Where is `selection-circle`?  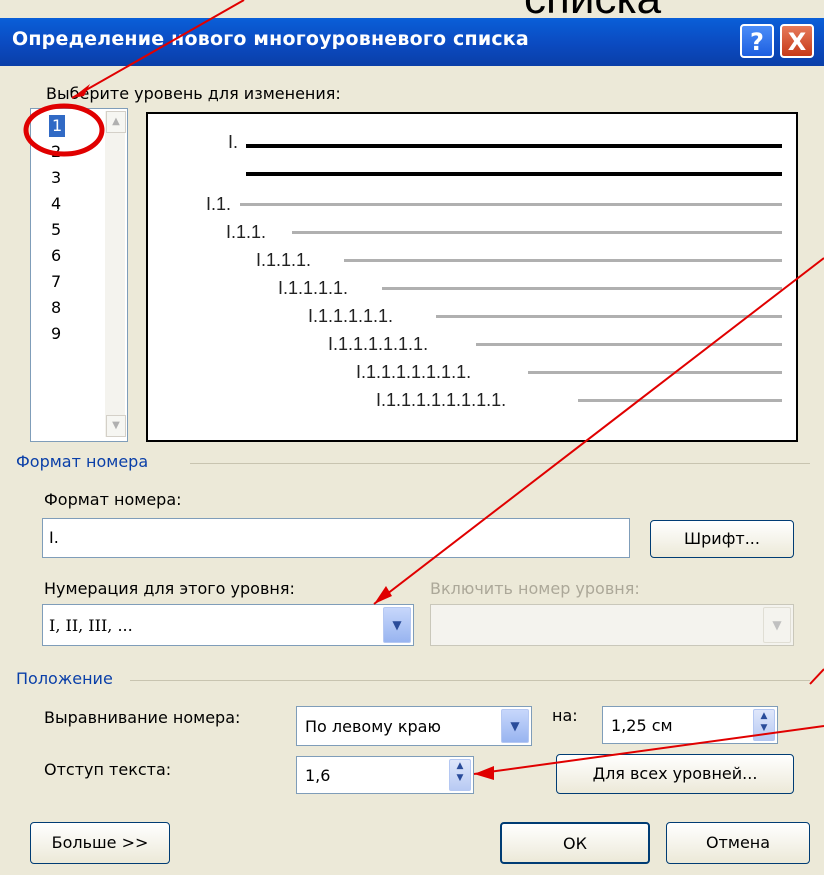
selection-circle is located at coordinates (64, 130).